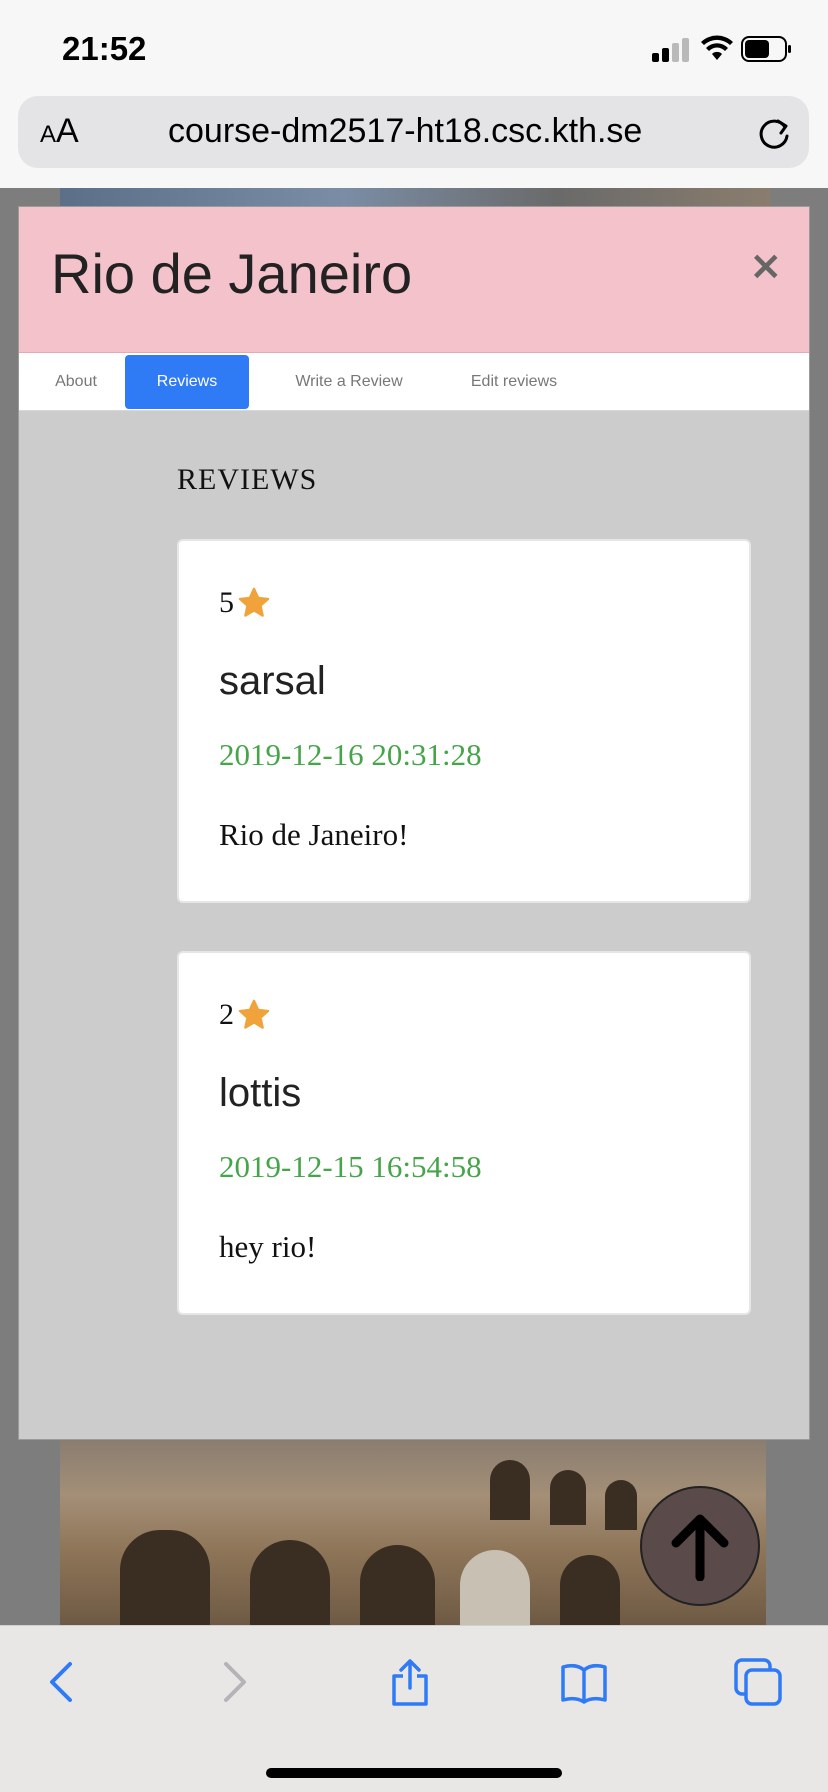 This screenshot has height=1792, width=828. I want to click on address-bar: AA course-dm2517-ht18.csc.kth.se, so click(413, 132).